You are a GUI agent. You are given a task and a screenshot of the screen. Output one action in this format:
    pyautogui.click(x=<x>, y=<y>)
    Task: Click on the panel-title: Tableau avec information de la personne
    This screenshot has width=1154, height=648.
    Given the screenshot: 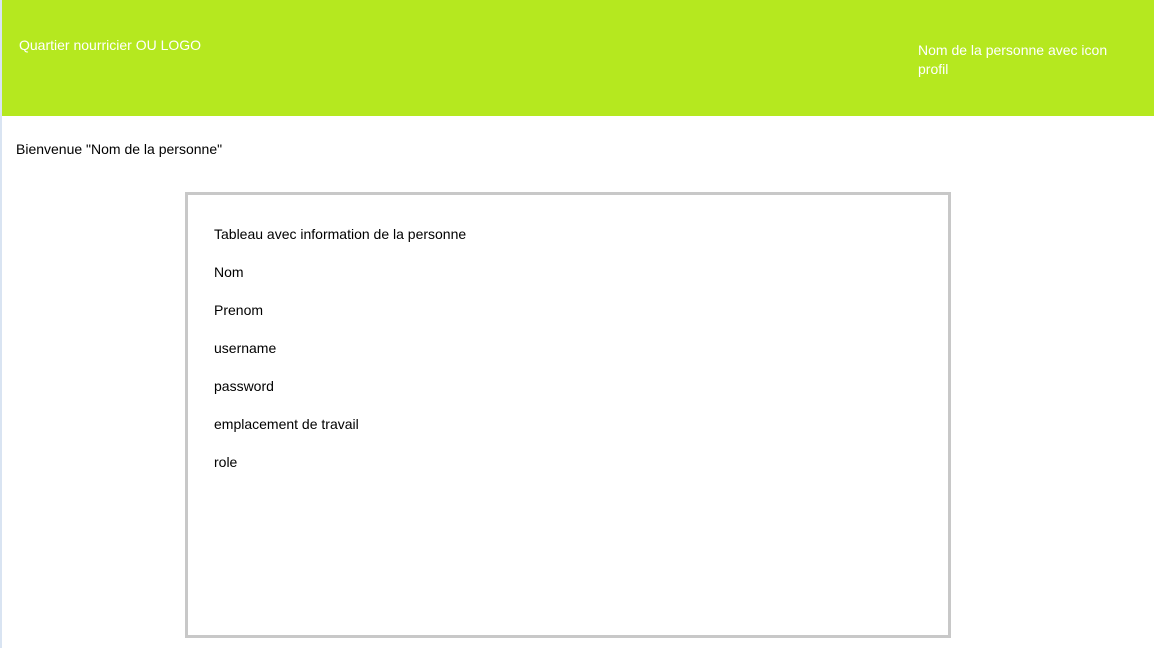 What is the action you would take?
    pyautogui.click(x=340, y=234)
    